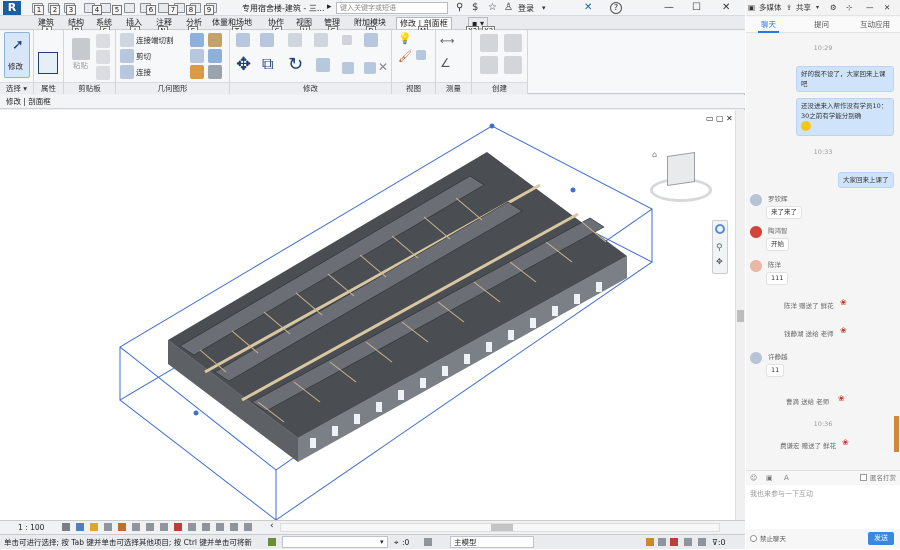 The image size is (900, 550). What do you see at coordinates (817, 8) in the screenshot?
I see `chevron-down-icon: ▾` at bounding box center [817, 8].